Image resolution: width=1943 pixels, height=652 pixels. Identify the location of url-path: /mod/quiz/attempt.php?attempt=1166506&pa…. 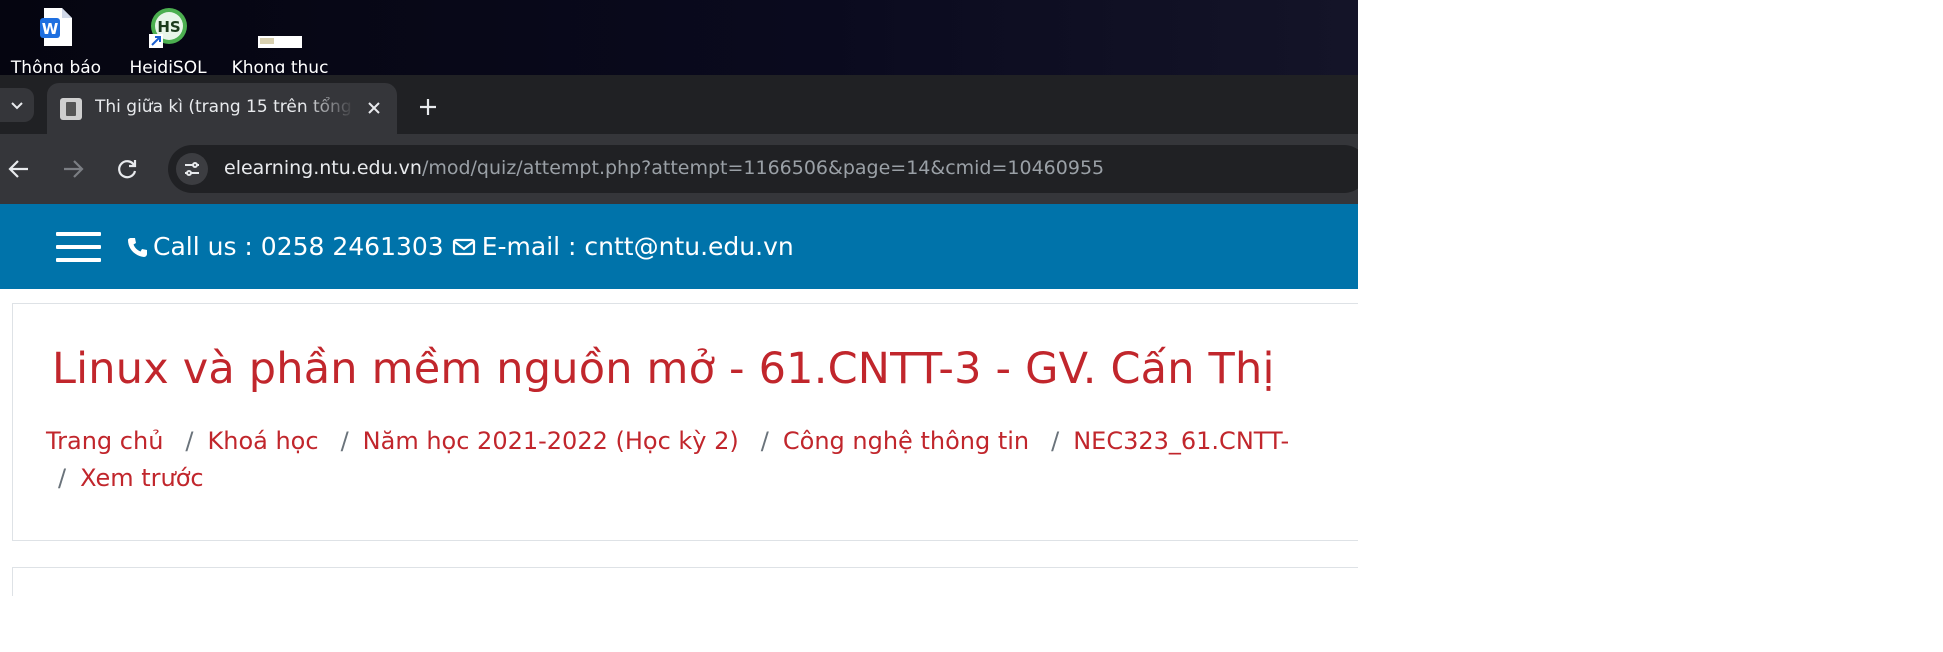
(763, 168).